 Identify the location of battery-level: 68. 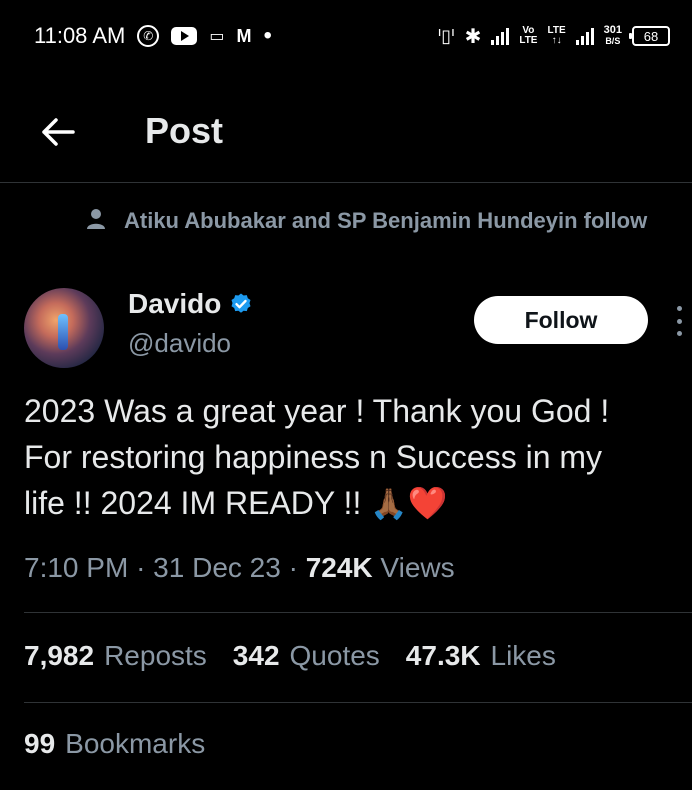
(651, 36).